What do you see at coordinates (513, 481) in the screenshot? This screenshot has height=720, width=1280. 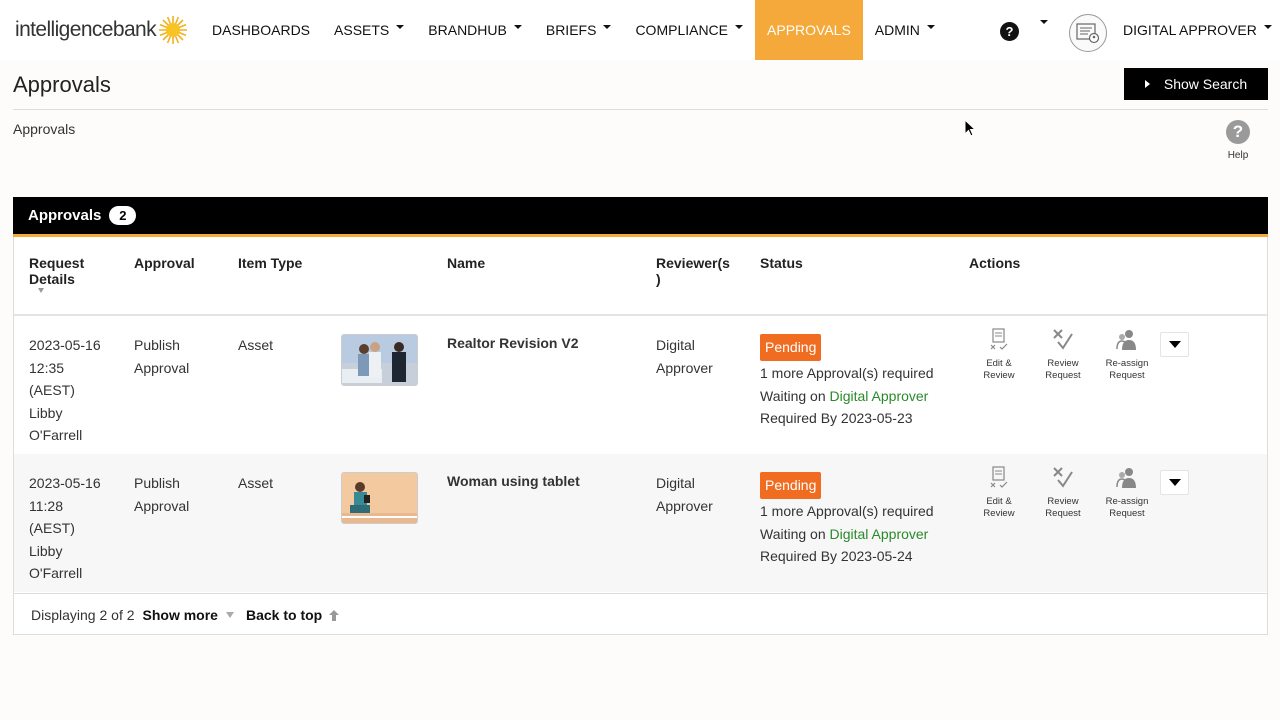 I see `asset-name-link: Woman using tablet` at bounding box center [513, 481].